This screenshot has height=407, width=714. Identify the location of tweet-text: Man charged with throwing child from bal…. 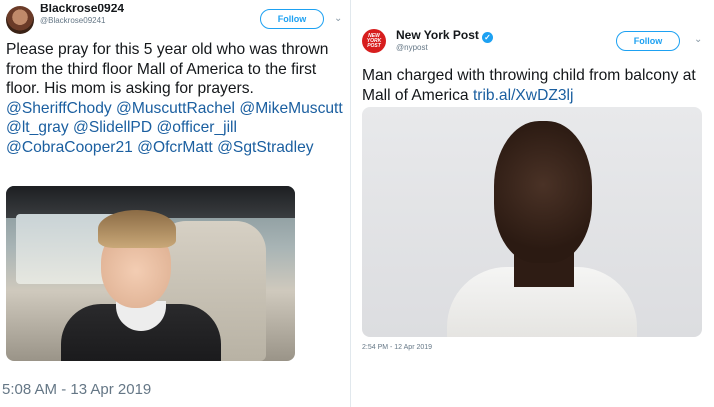
(534, 85).